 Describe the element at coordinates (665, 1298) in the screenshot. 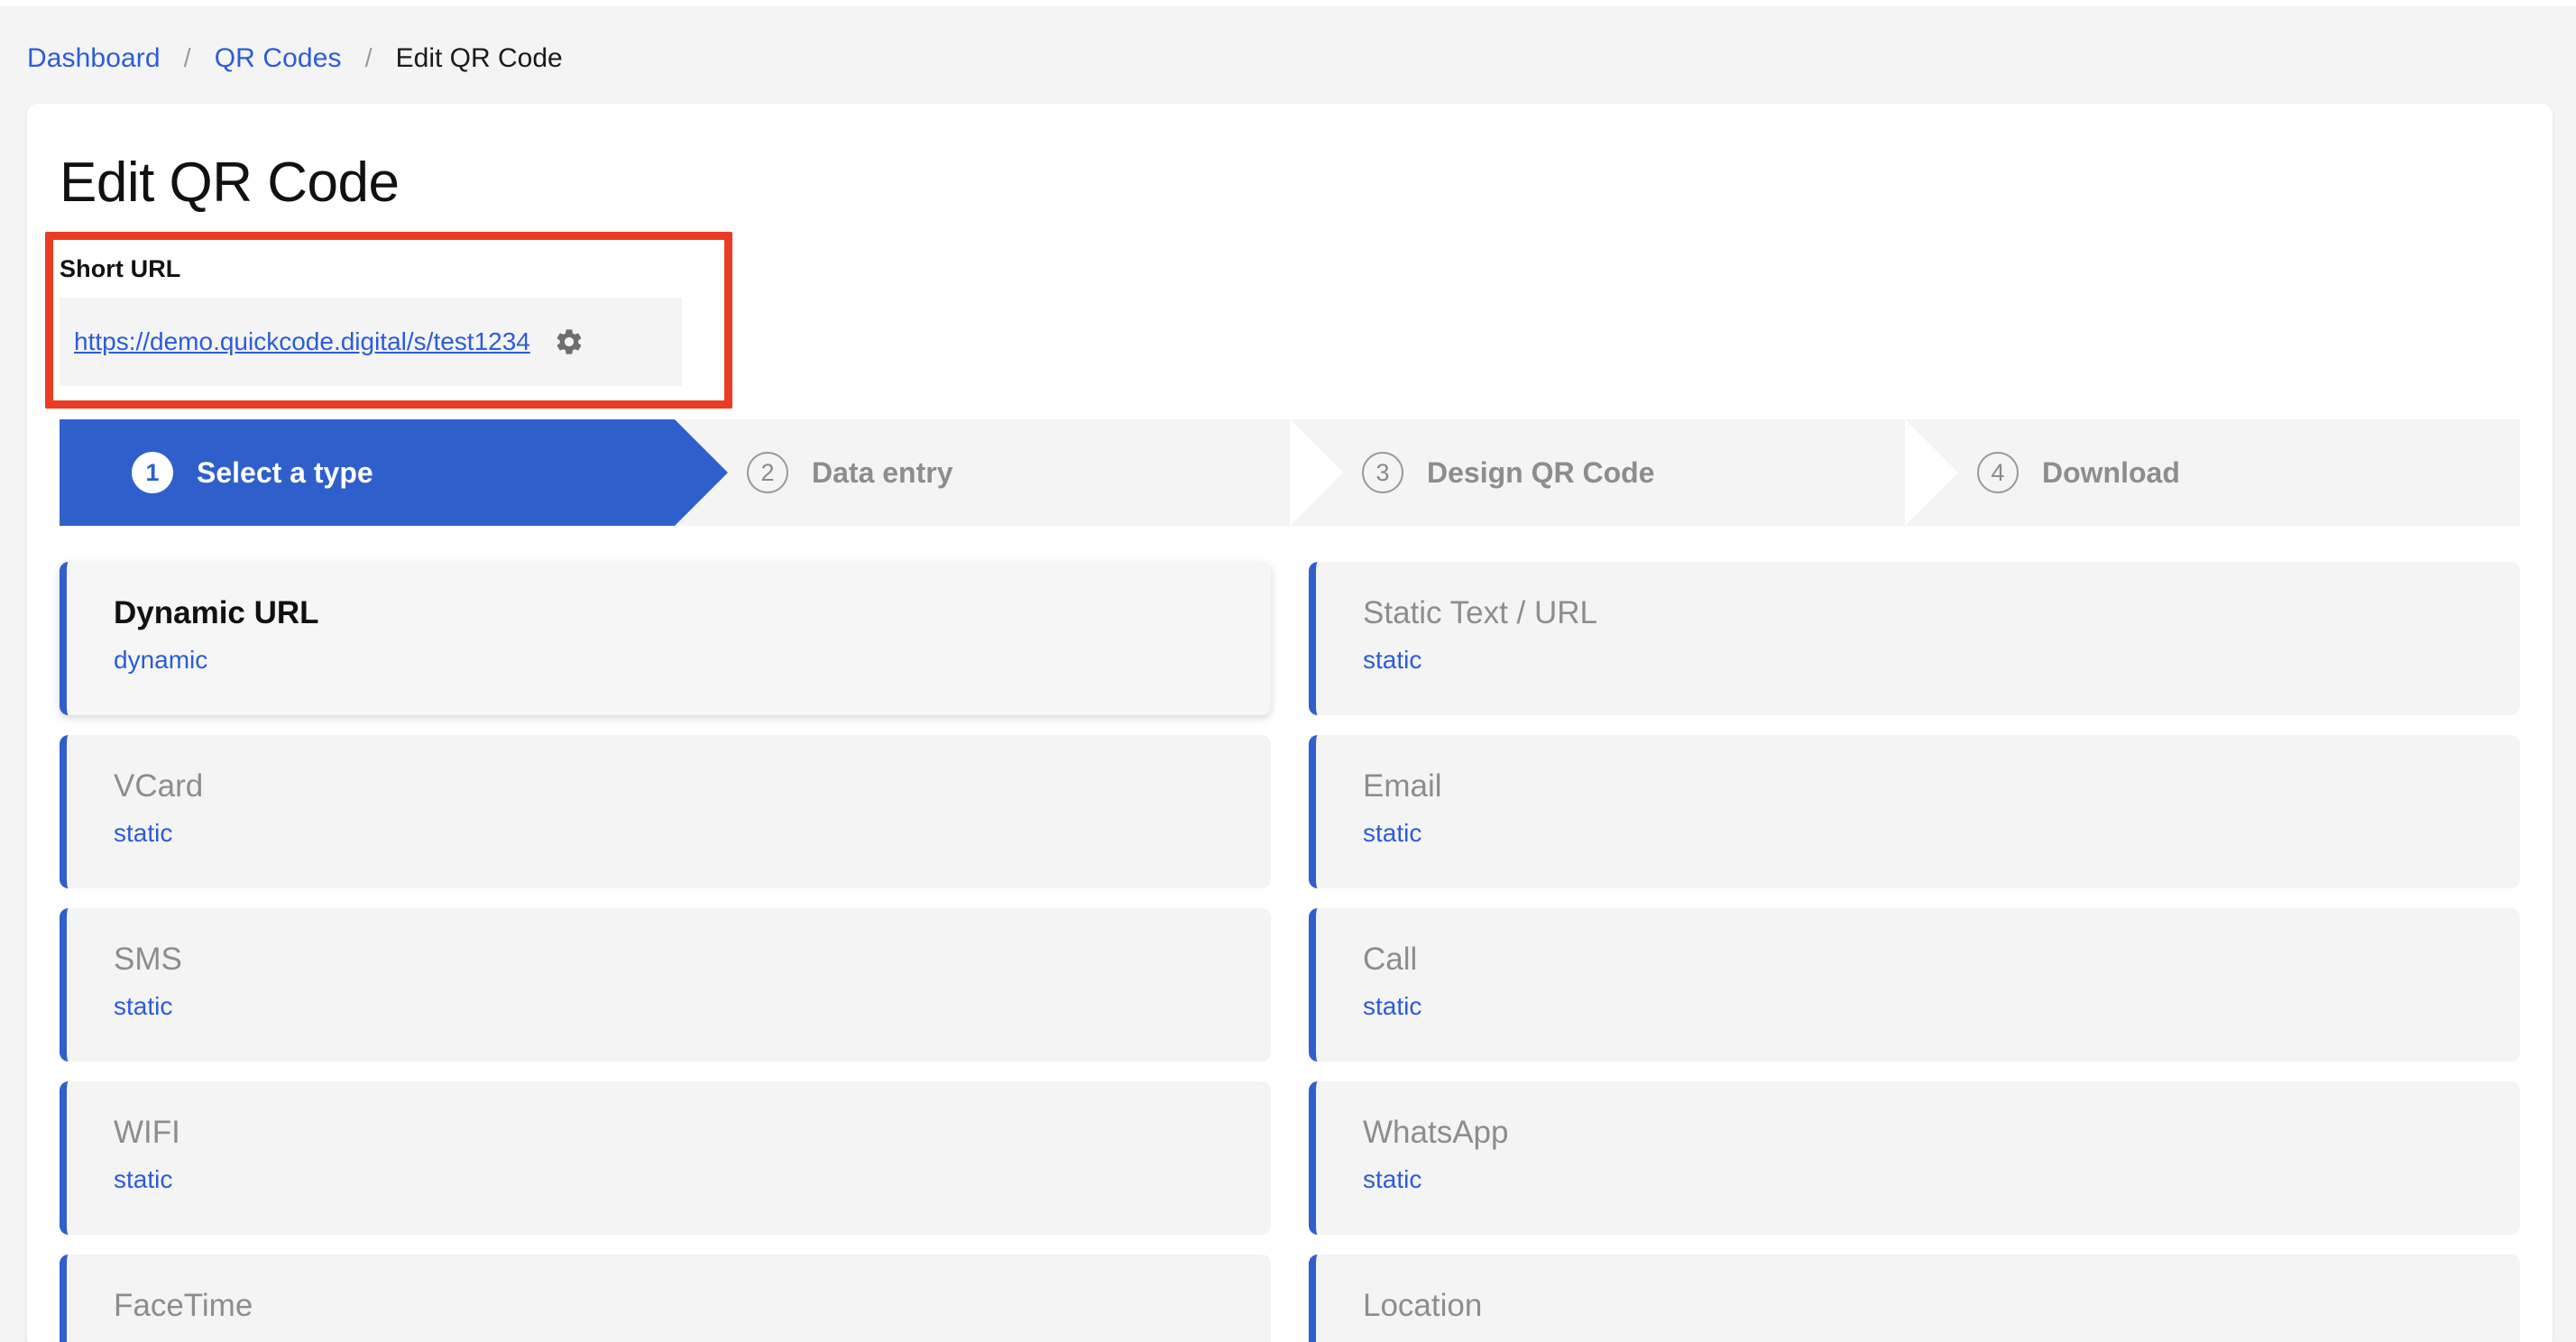

I see `qr-type-card-facetime: FaceTime static` at that location.